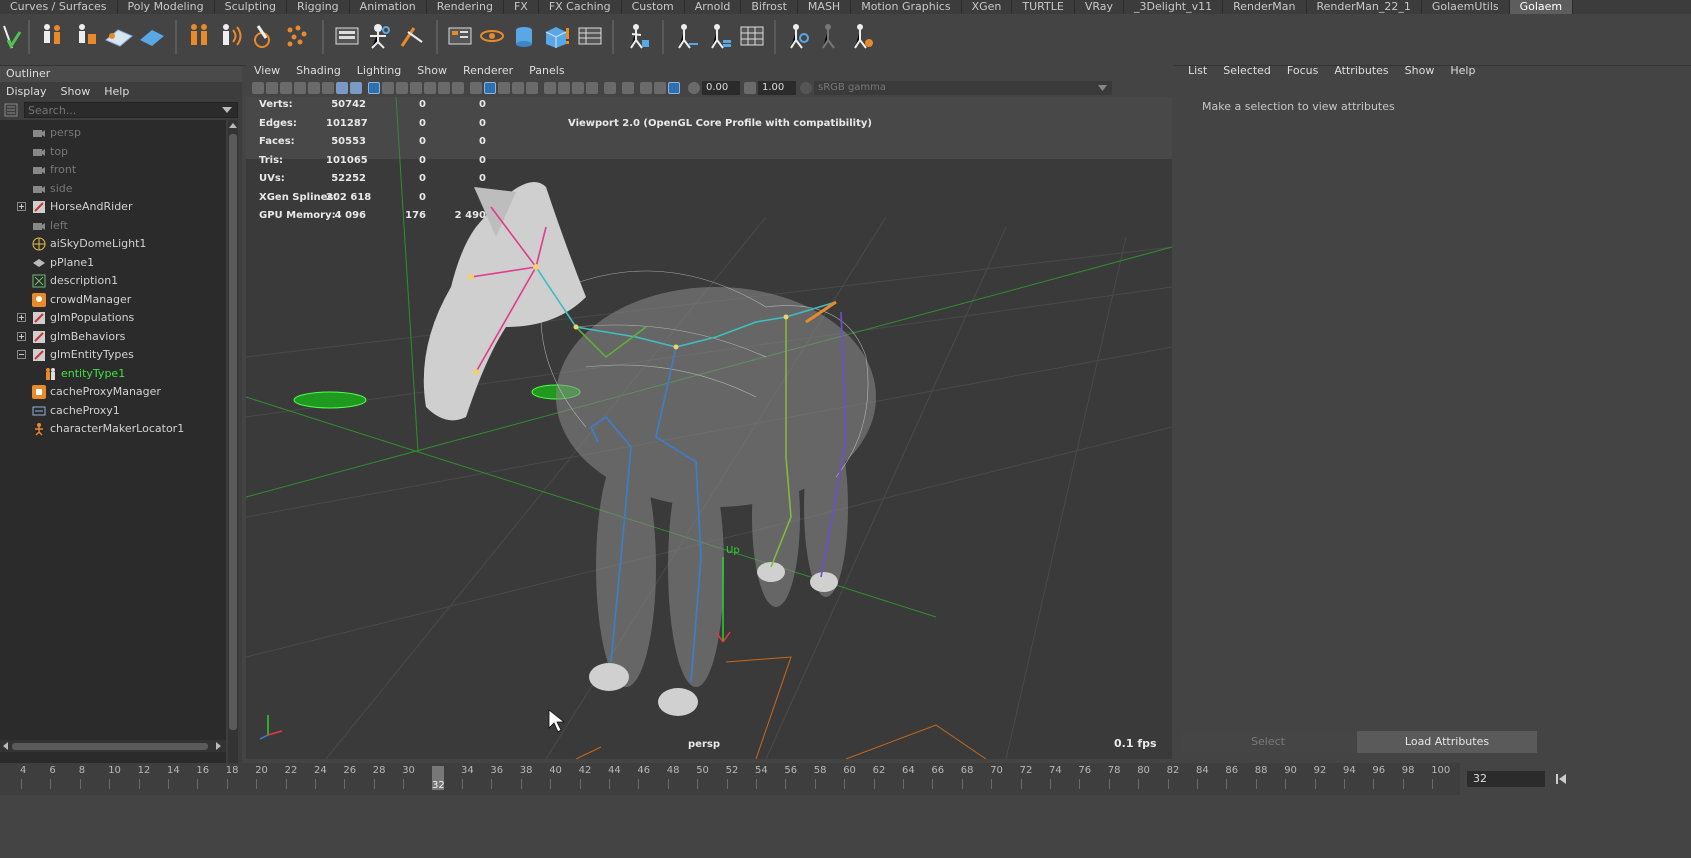 The height and width of the screenshot is (858, 1691). I want to click on shelf-tab: VRay, so click(1099, 7).